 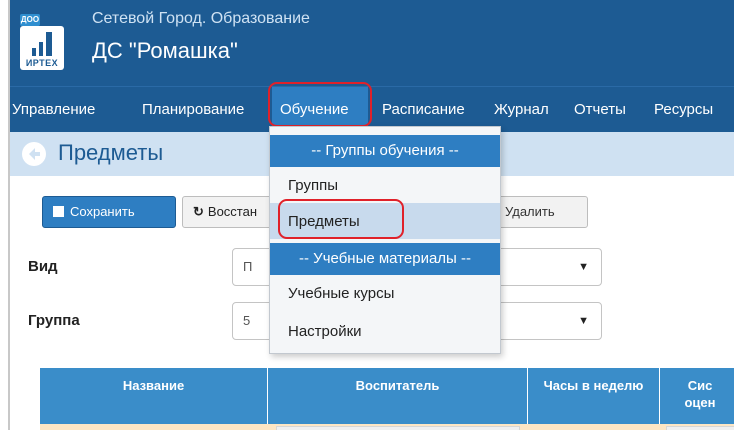 I want to click on column-header-hours: Часы в неделю, so click(x=594, y=396).